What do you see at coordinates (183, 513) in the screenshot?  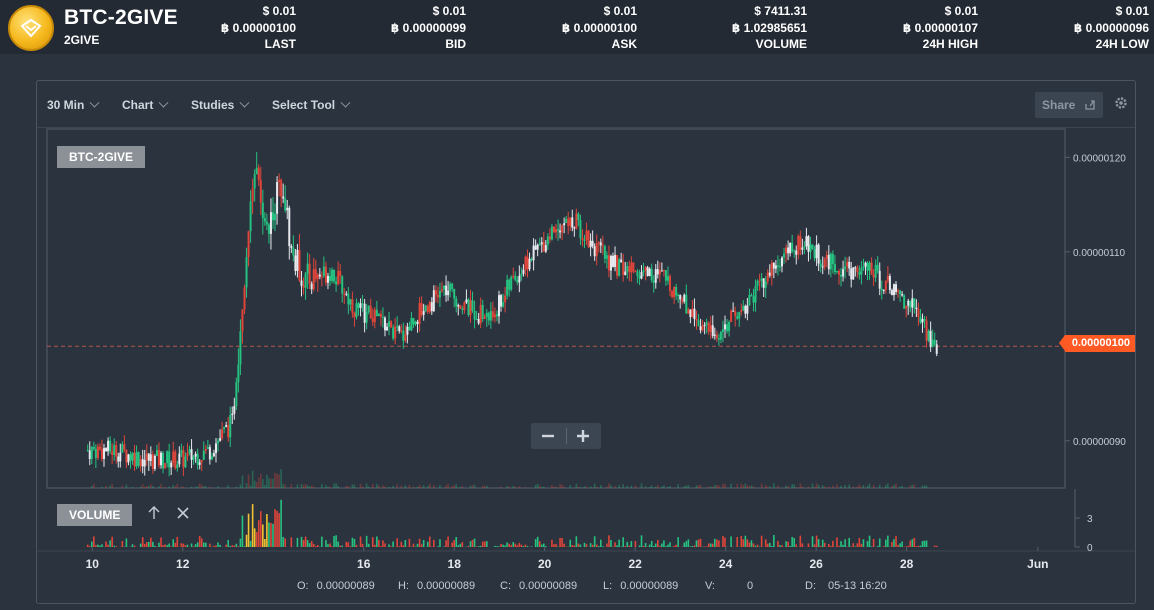 I see `close-icon` at bounding box center [183, 513].